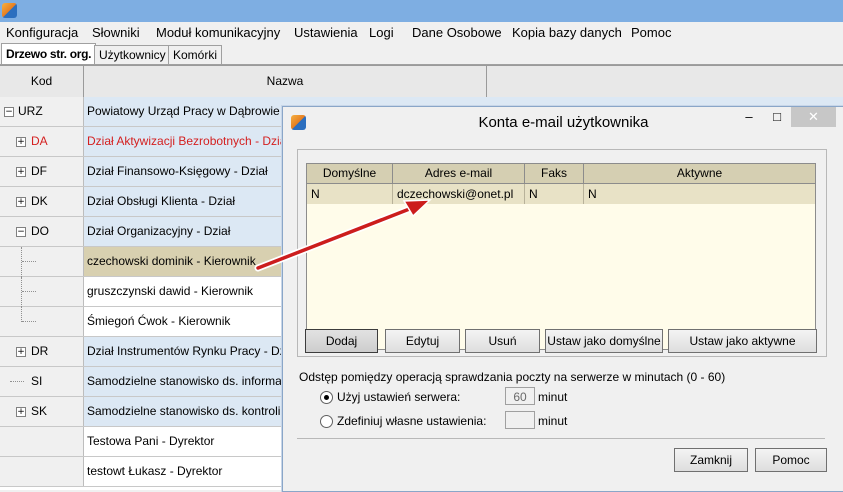  I want to click on column-header-email: Adres e-mail, so click(459, 173).